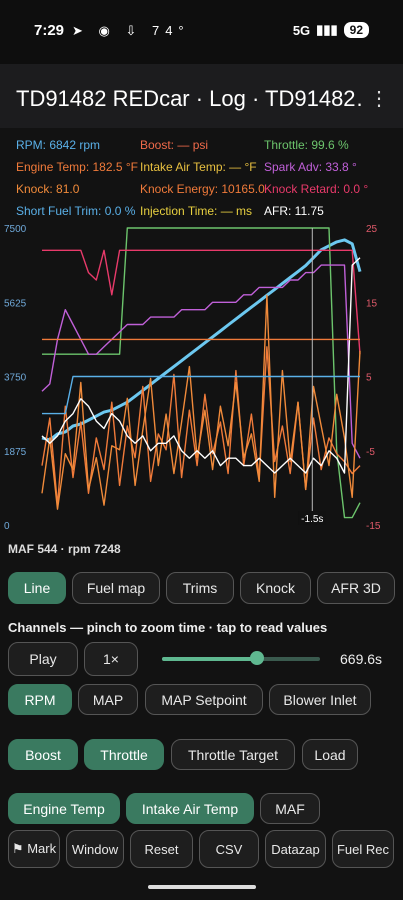  Describe the element at coordinates (15, 452) in the screenshot. I see `left-tick-label: 1875` at that location.